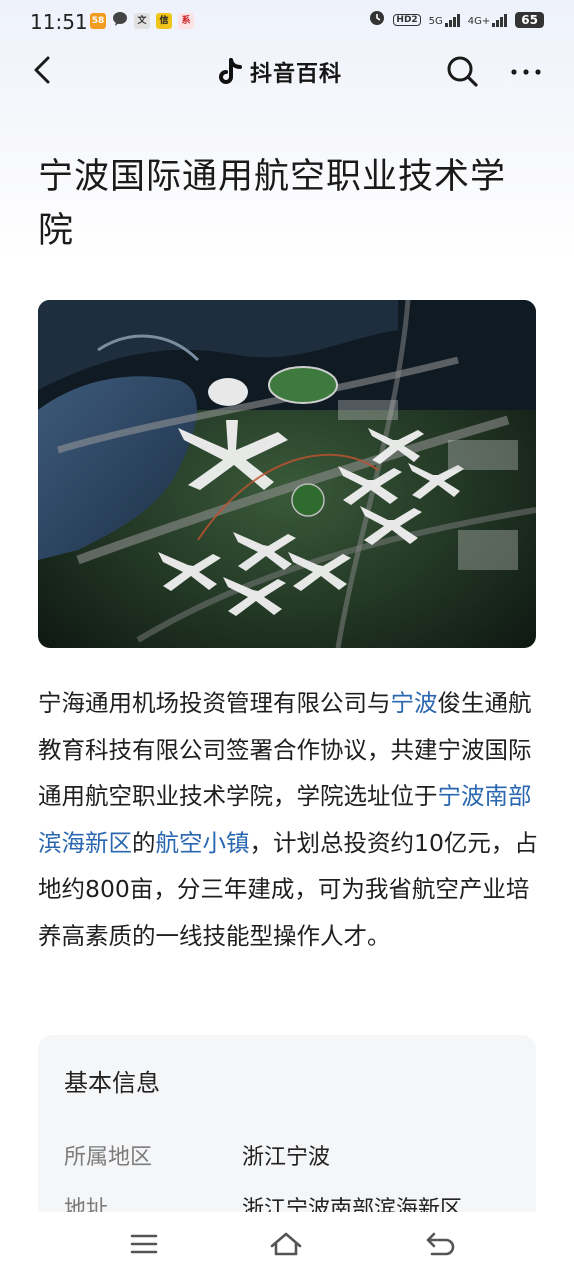 The image size is (574, 1280). What do you see at coordinates (407, 20) in the screenshot?
I see `hd-indicator: HD2` at bounding box center [407, 20].